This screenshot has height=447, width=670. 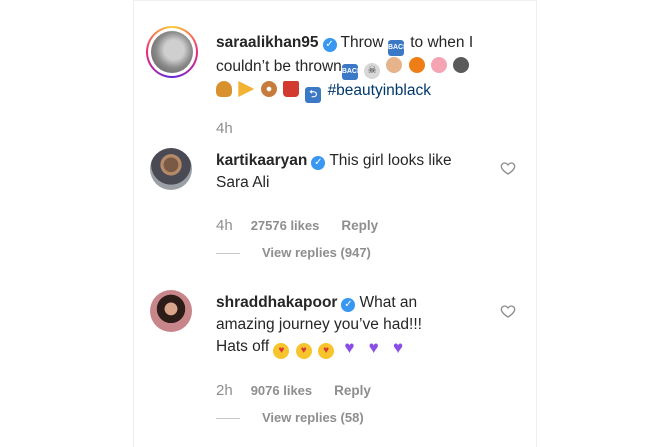 What do you see at coordinates (313, 417) in the screenshot?
I see `view-replies-label: View replies (58)` at bounding box center [313, 417].